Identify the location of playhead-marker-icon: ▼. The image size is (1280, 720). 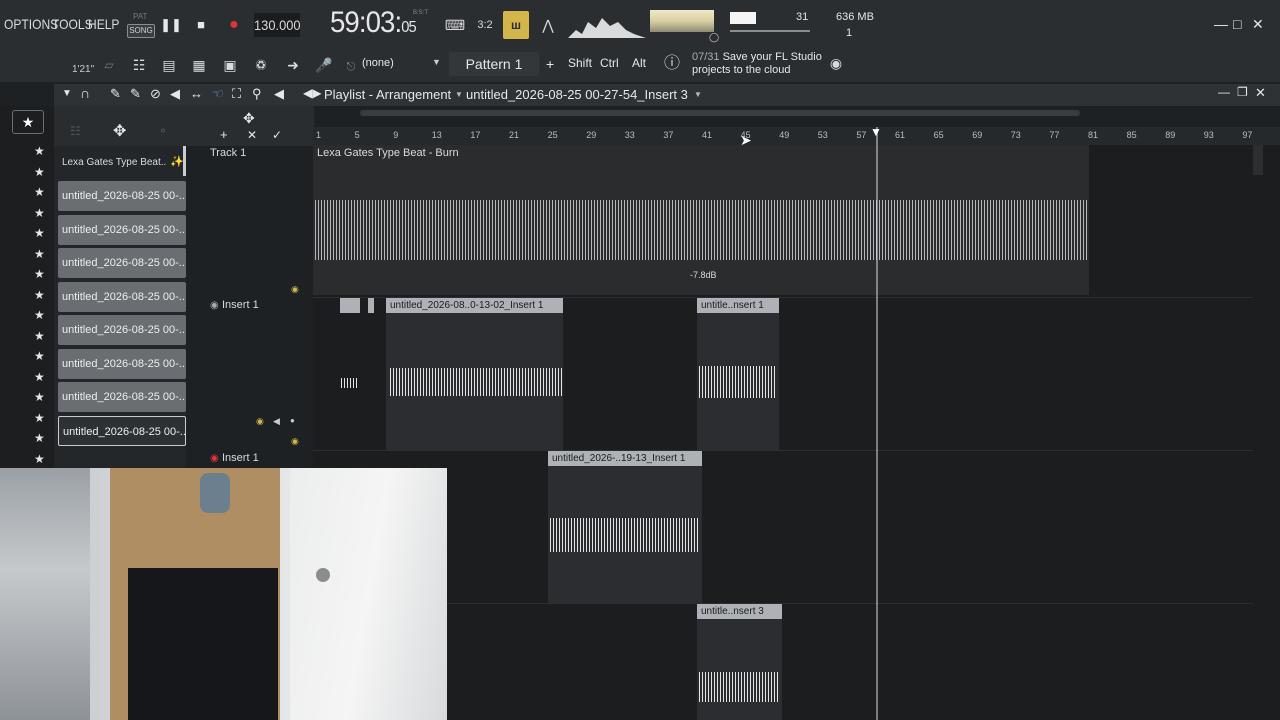
(876, 132).